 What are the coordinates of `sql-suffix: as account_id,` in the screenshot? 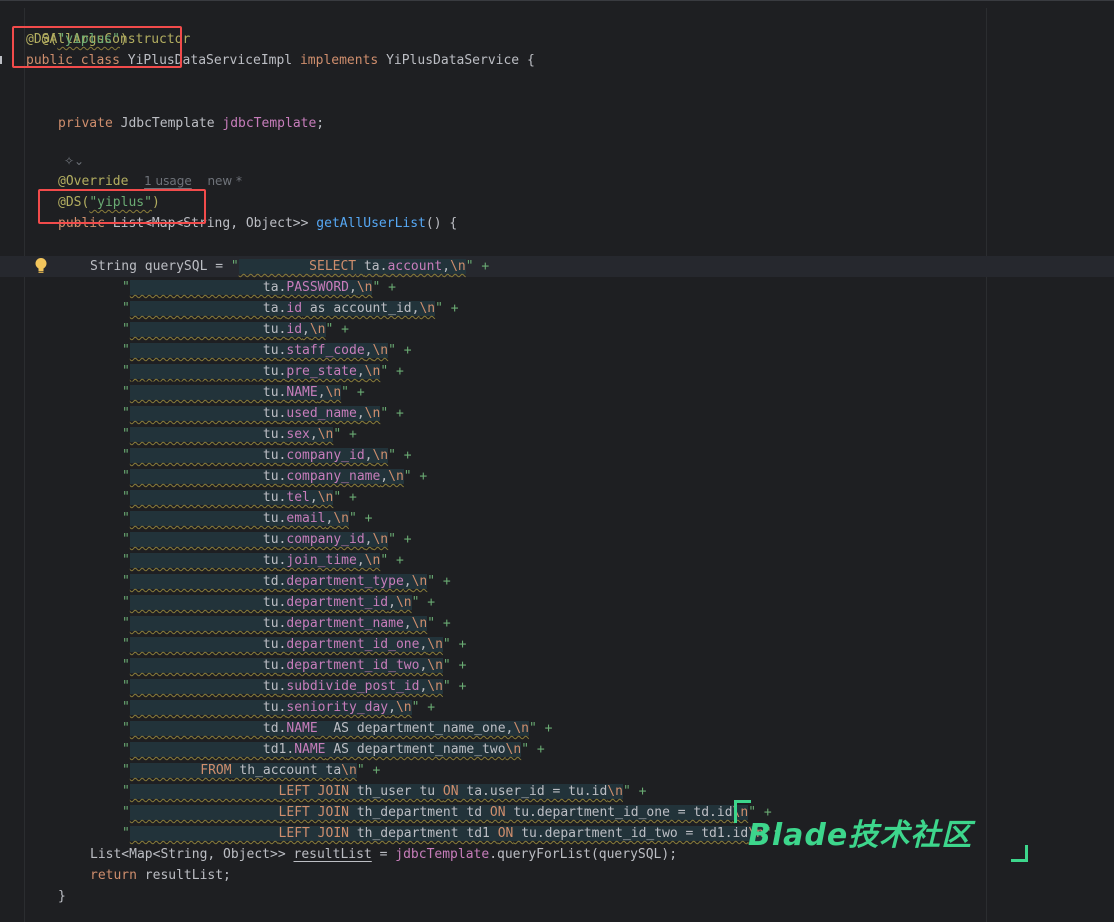 It's located at (361, 308).